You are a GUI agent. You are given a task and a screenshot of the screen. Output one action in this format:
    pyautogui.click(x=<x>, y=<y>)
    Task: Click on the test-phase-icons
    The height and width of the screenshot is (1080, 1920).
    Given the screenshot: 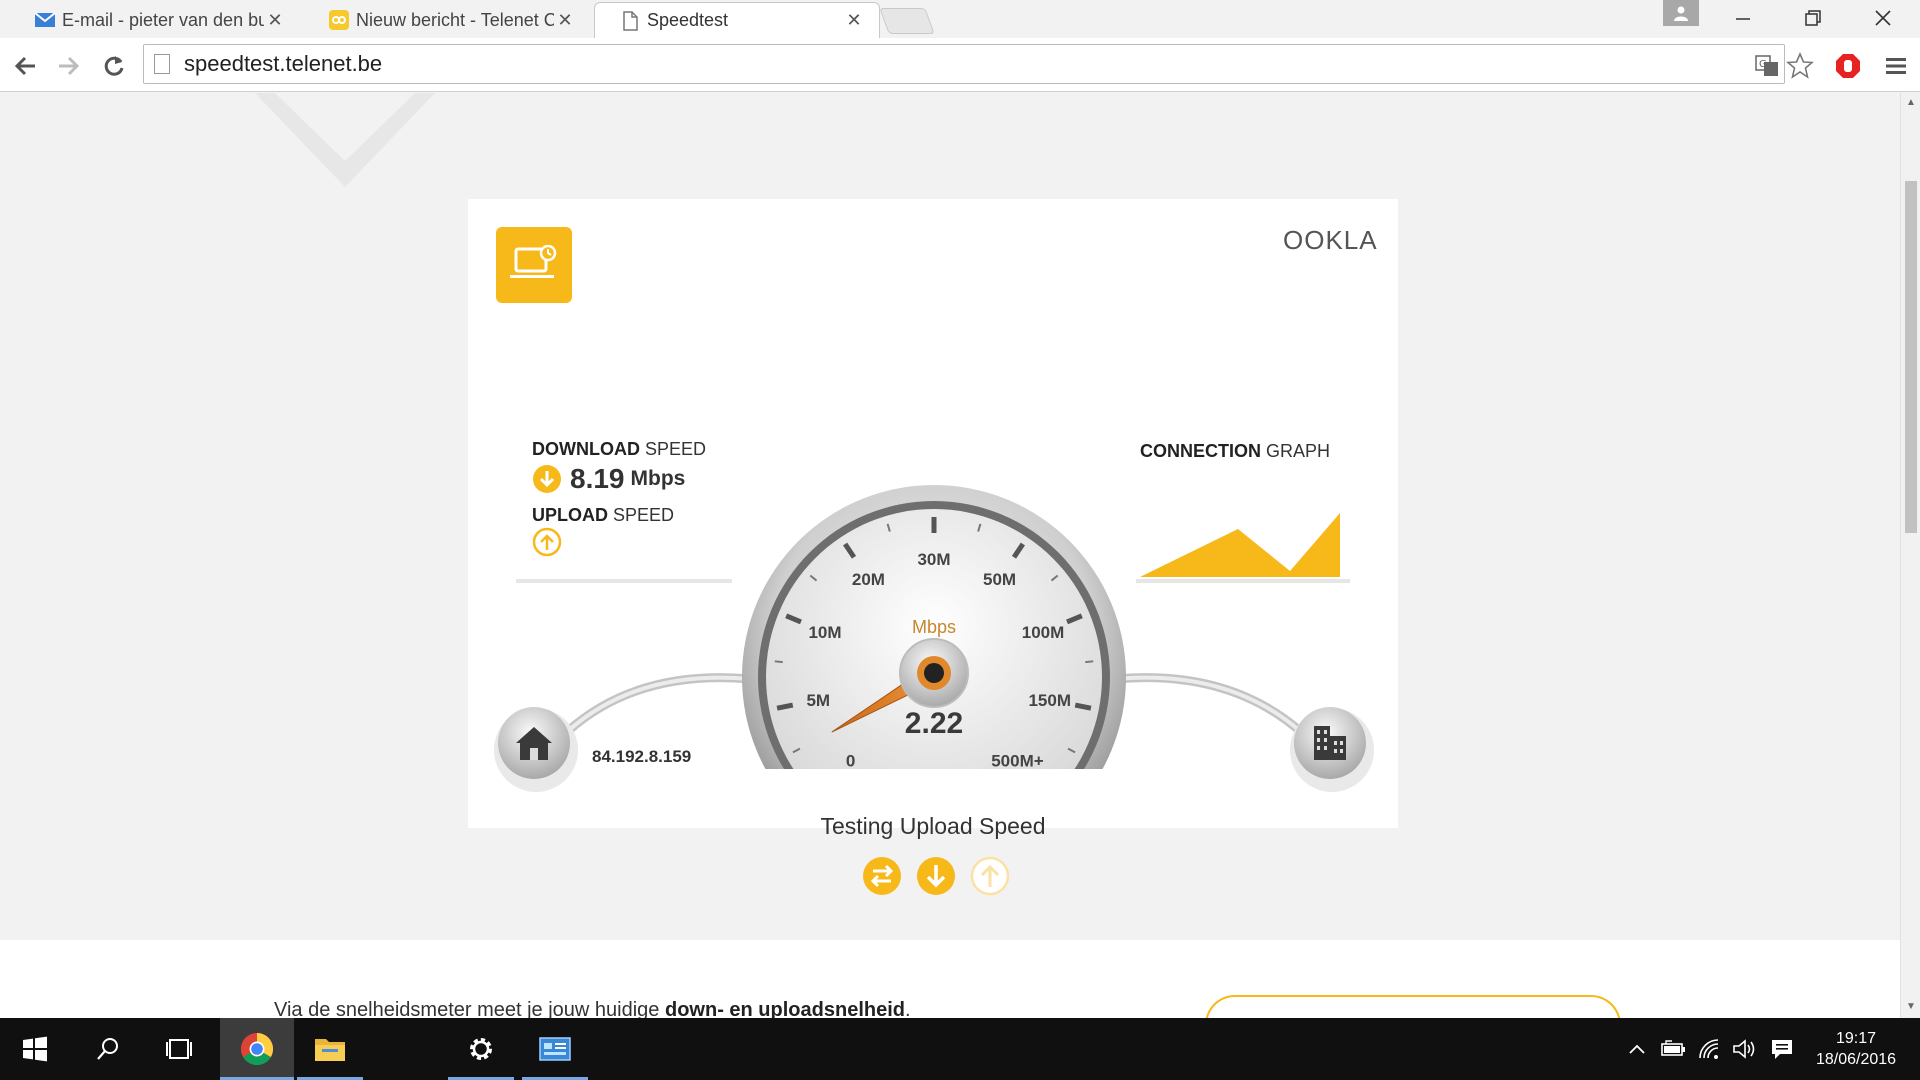 What is the action you would take?
    pyautogui.click(x=936, y=876)
    